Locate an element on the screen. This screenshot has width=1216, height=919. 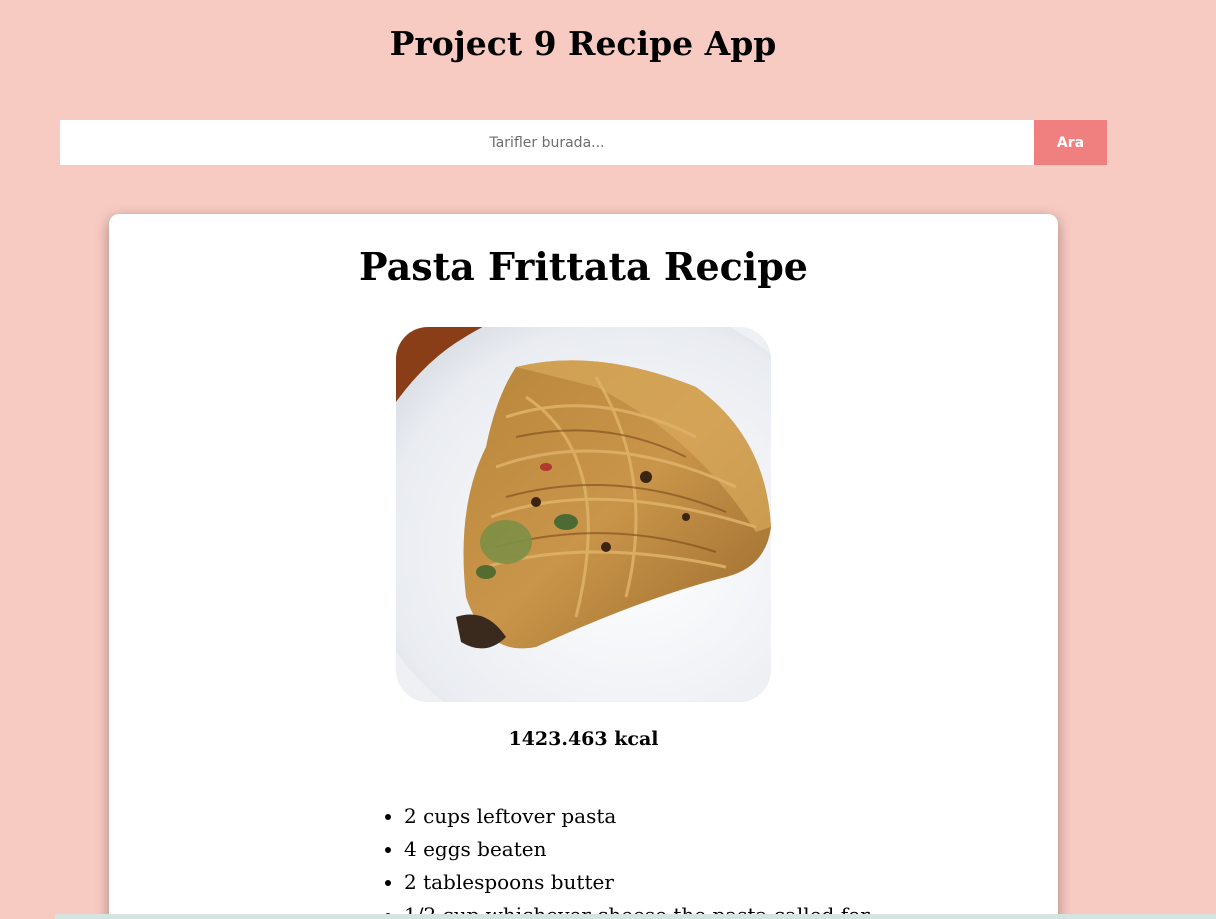
search-input is located at coordinates (547, 142).